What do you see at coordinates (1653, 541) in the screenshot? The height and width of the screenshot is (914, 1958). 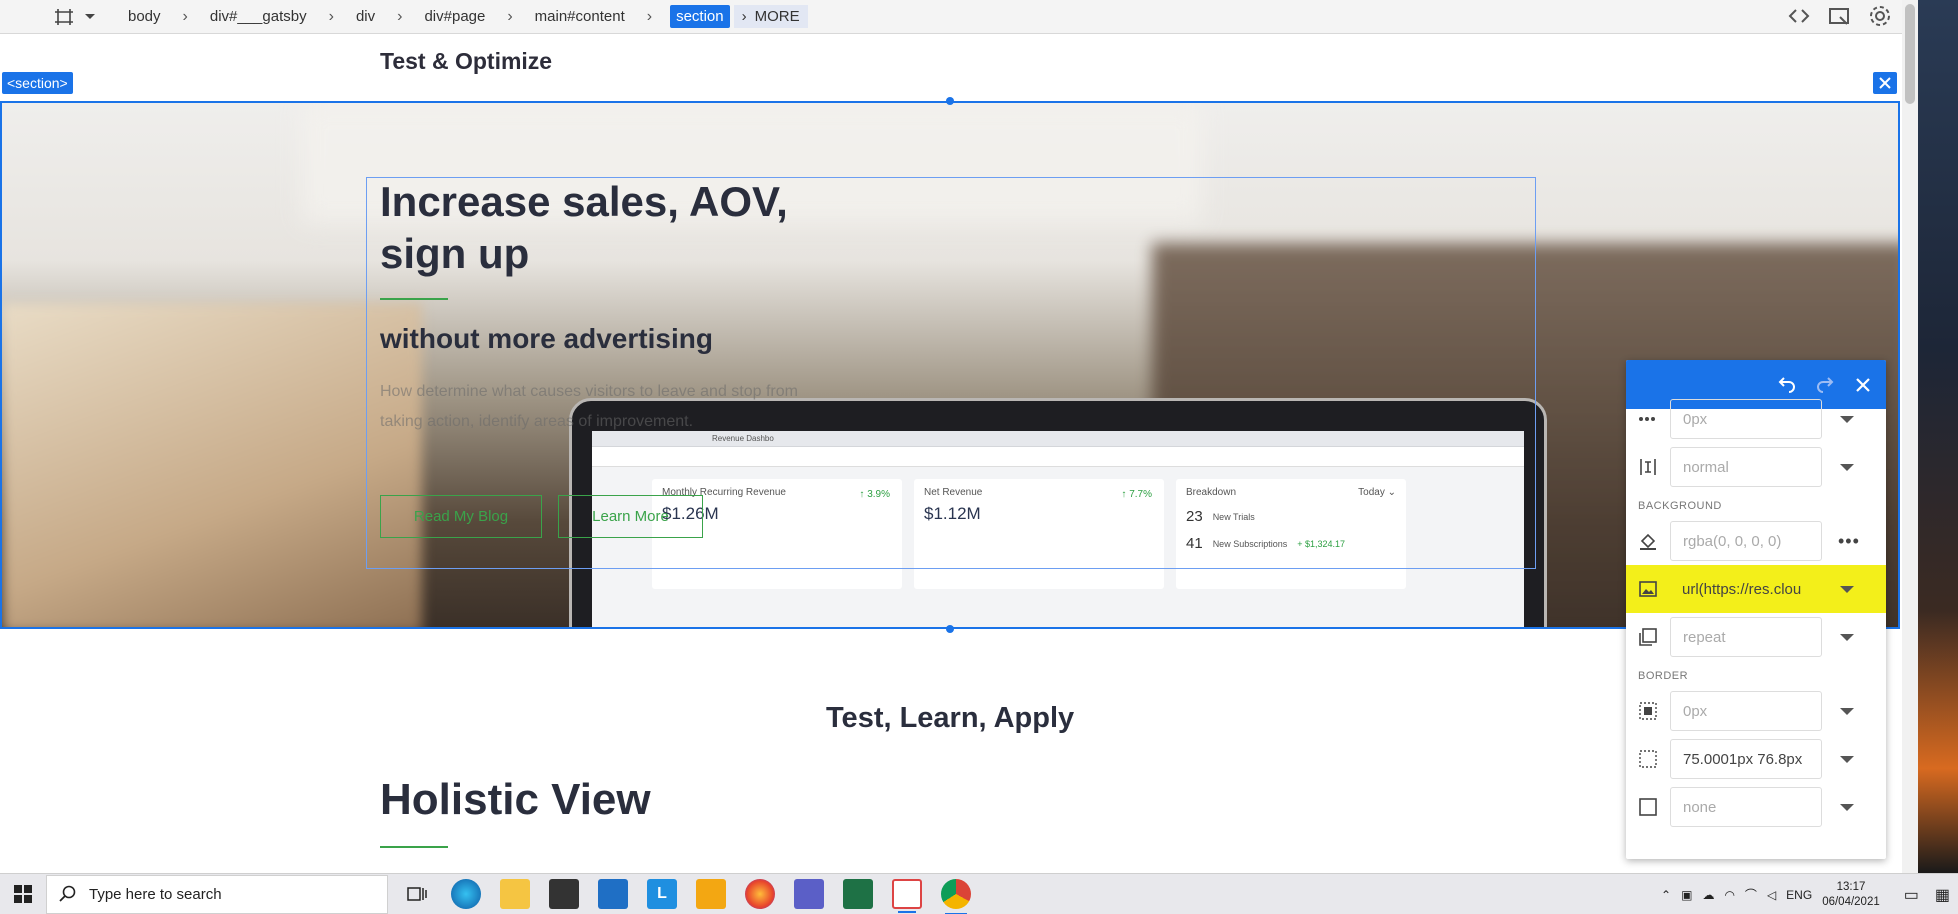 I see `paint-bucket-icon` at bounding box center [1653, 541].